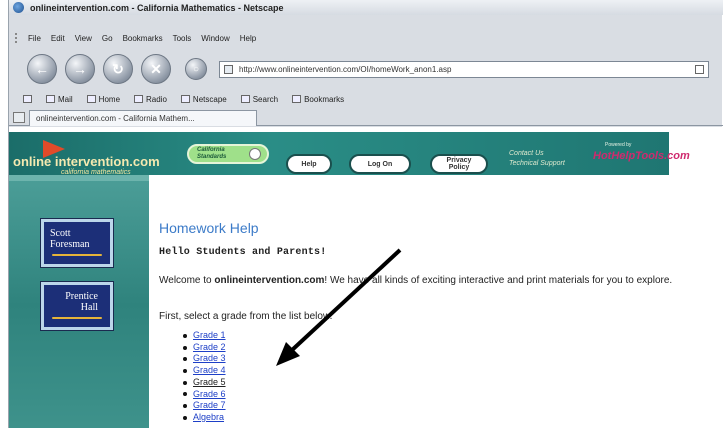 This screenshot has width=723, height=428. I want to click on grip-icon, so click(27, 99).